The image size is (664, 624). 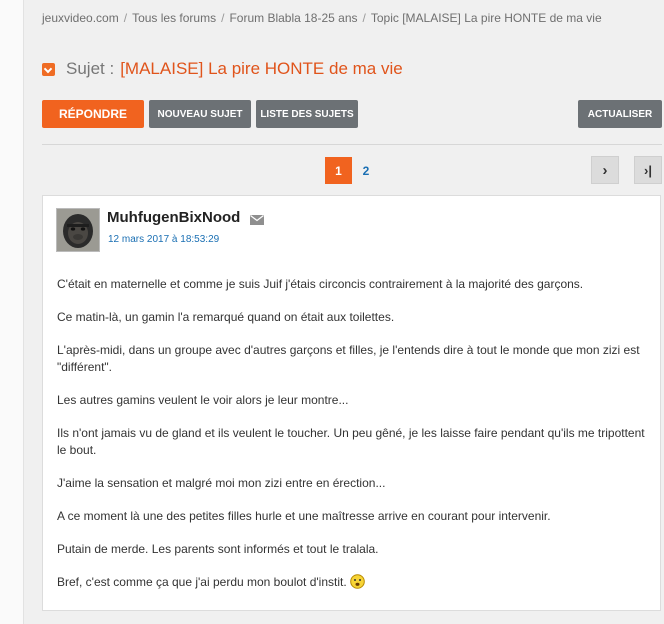 I want to click on last-page-icon: ›|, so click(x=648, y=170).